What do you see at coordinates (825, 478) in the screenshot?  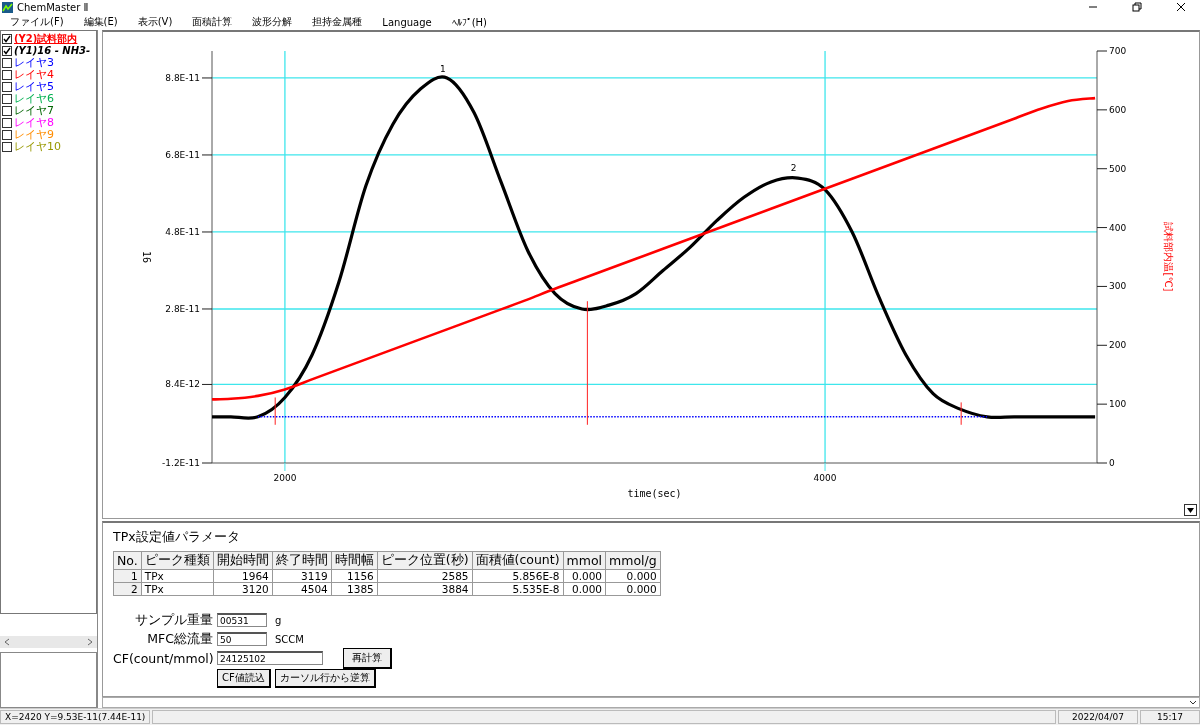 I see `tick-label: 4000` at bounding box center [825, 478].